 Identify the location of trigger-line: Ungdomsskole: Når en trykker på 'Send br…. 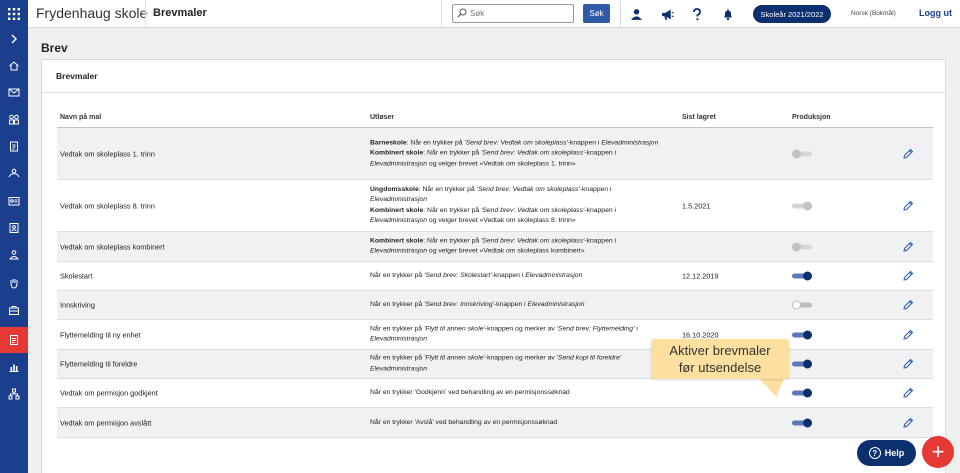
(520, 195).